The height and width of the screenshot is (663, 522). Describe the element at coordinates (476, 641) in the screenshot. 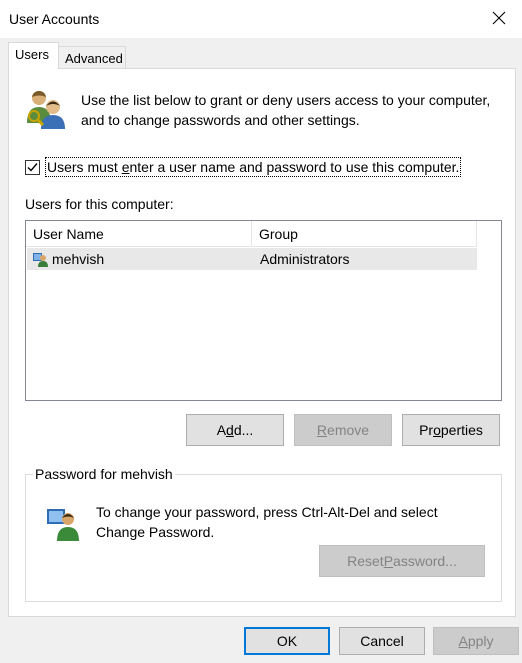

I see `apply-button: Apply` at that location.